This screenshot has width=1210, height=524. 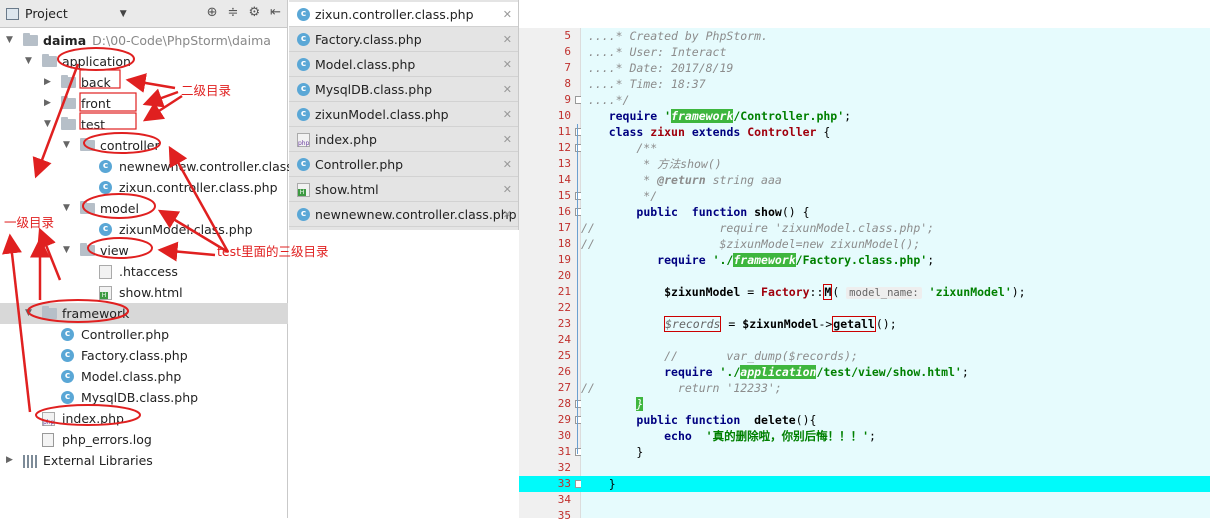 What do you see at coordinates (144, 439) in the screenshot?
I see `tree-item: php_errors.log` at bounding box center [144, 439].